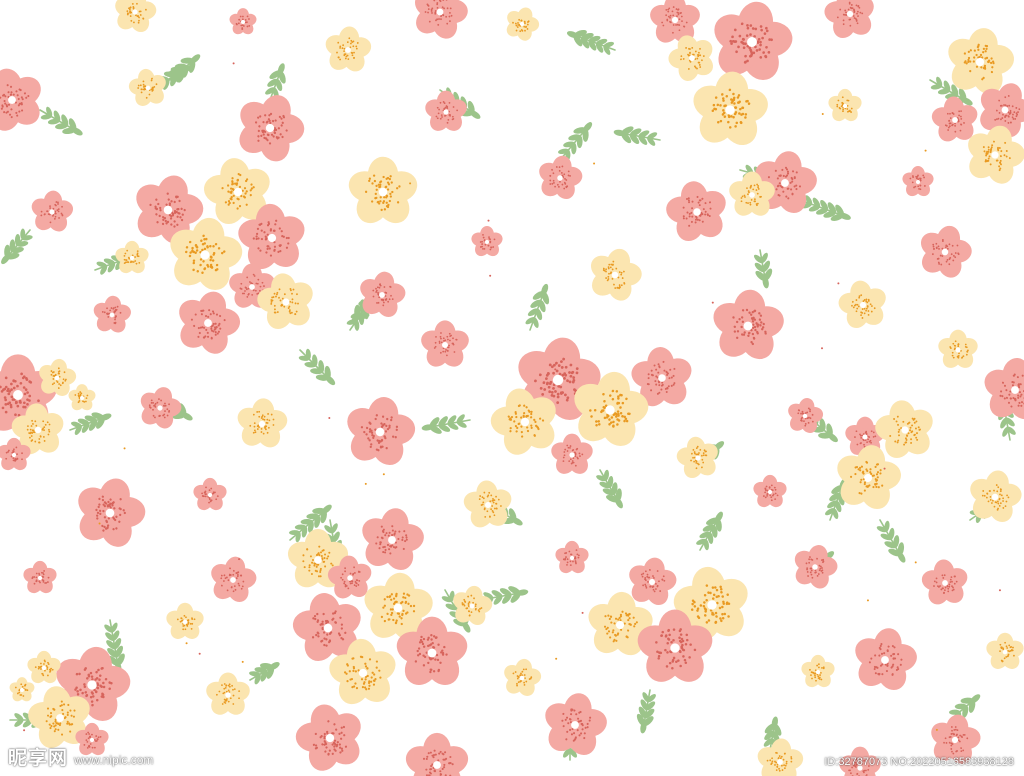 This screenshot has width=1024, height=776. Describe the element at coordinates (114, 760) in the screenshot. I see `watermark-url: www.nipic.com` at that location.